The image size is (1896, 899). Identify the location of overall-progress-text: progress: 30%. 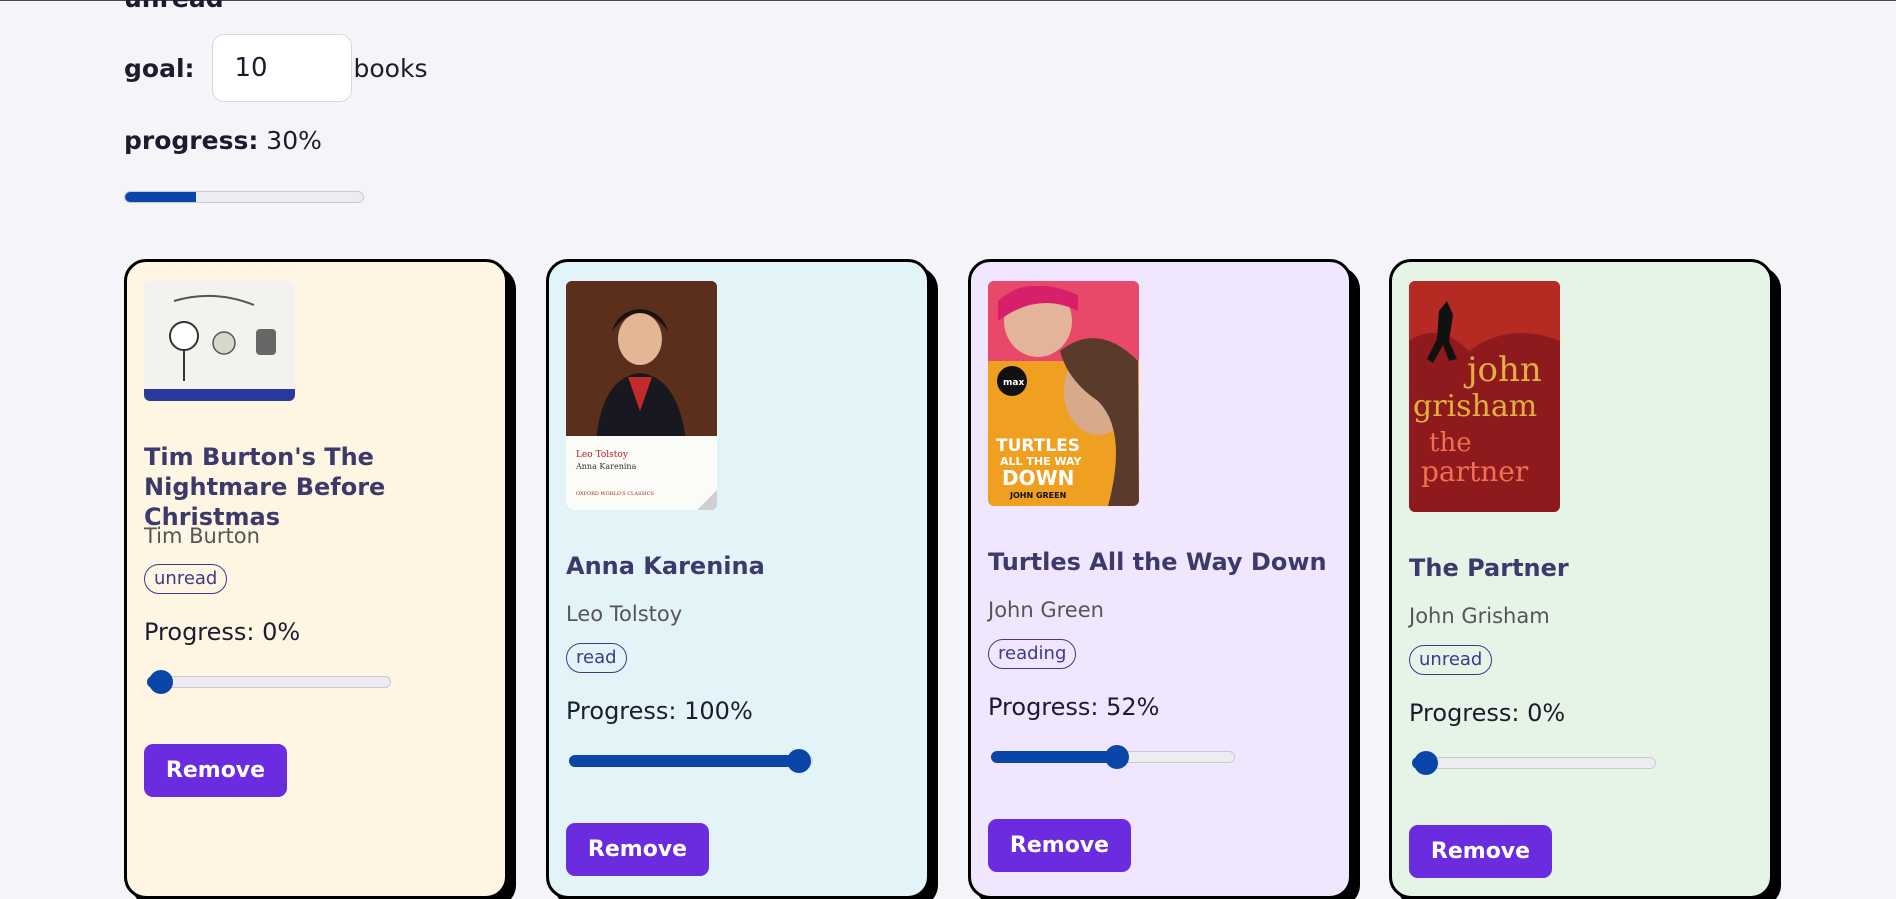
(223, 140).